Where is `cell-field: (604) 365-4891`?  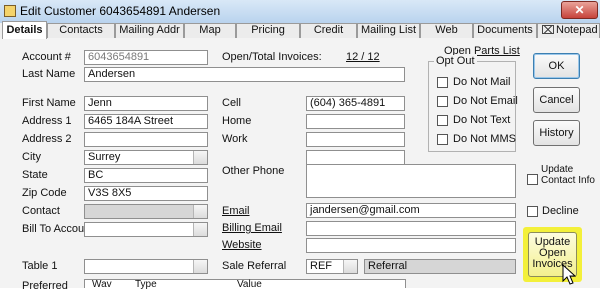
cell-field: (604) 365-4891 is located at coordinates (355, 103).